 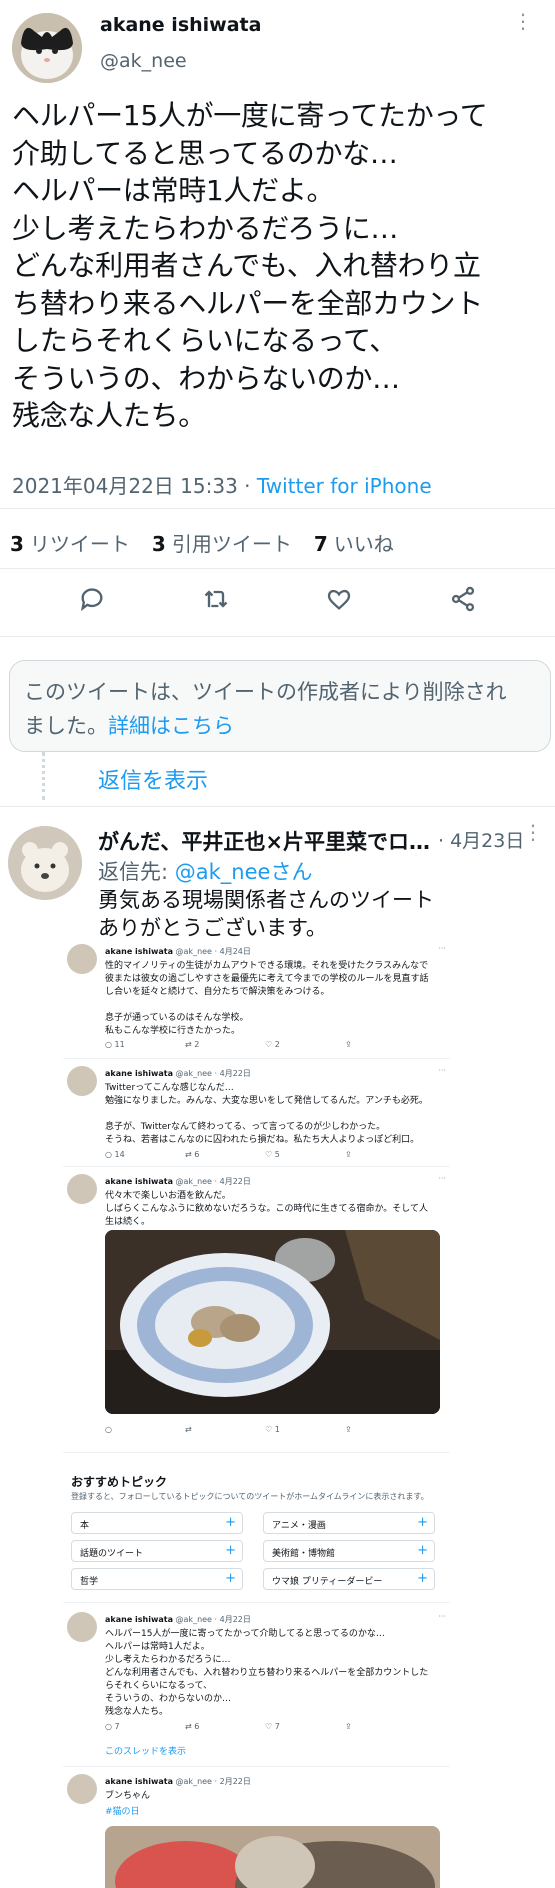 What do you see at coordinates (481, 839) in the screenshot?
I see `reply-date: · 4月23日` at bounding box center [481, 839].